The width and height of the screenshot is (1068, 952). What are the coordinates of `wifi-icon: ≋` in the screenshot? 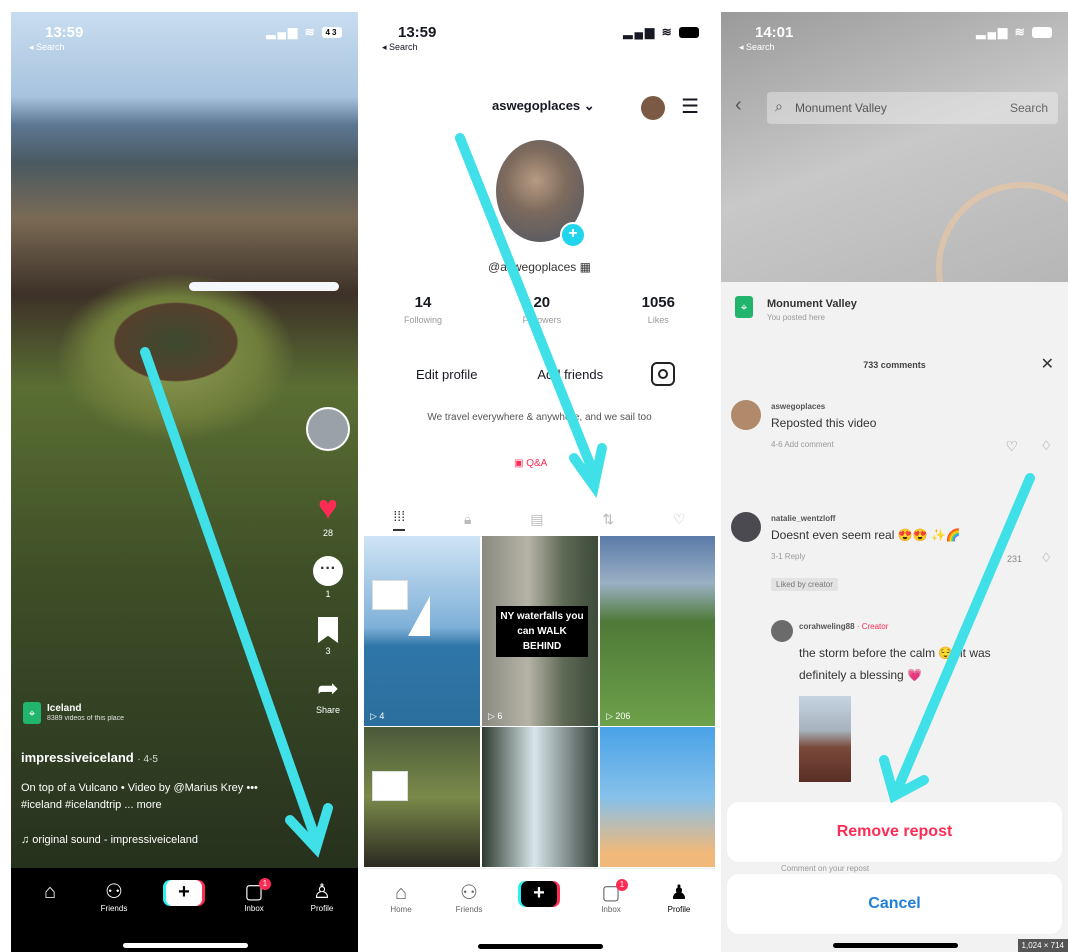 It's located at (1020, 32).